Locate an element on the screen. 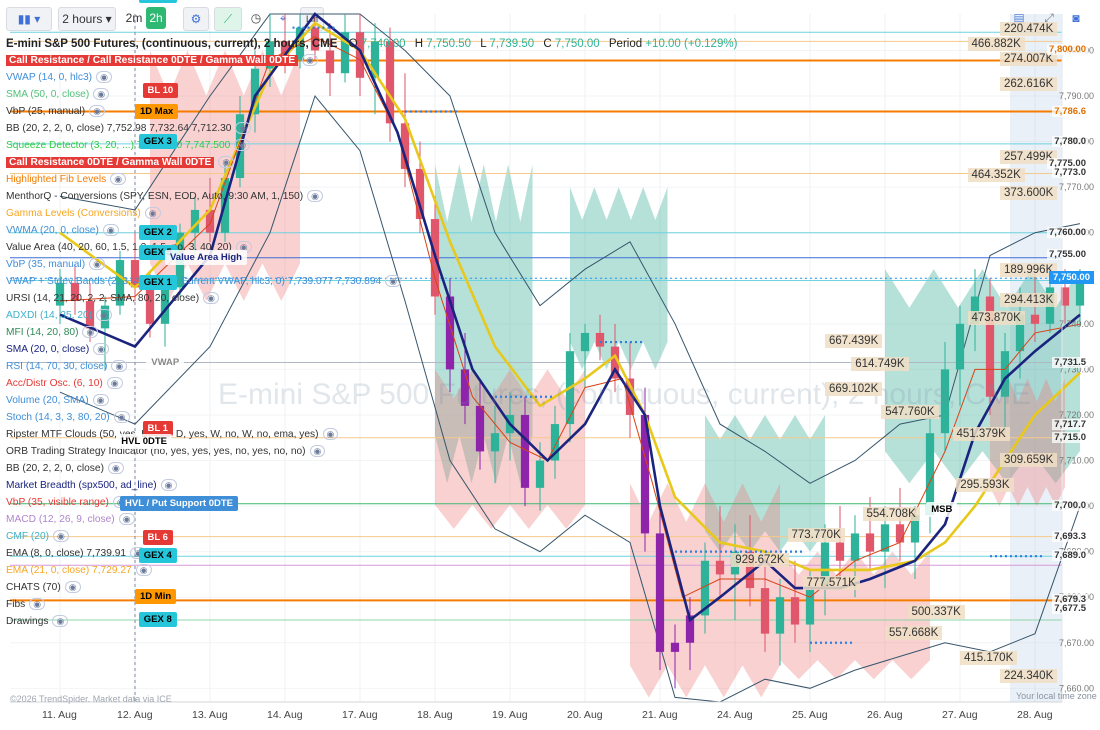  y-tick-label: 7,740.00 is located at coordinates (1076, 324).